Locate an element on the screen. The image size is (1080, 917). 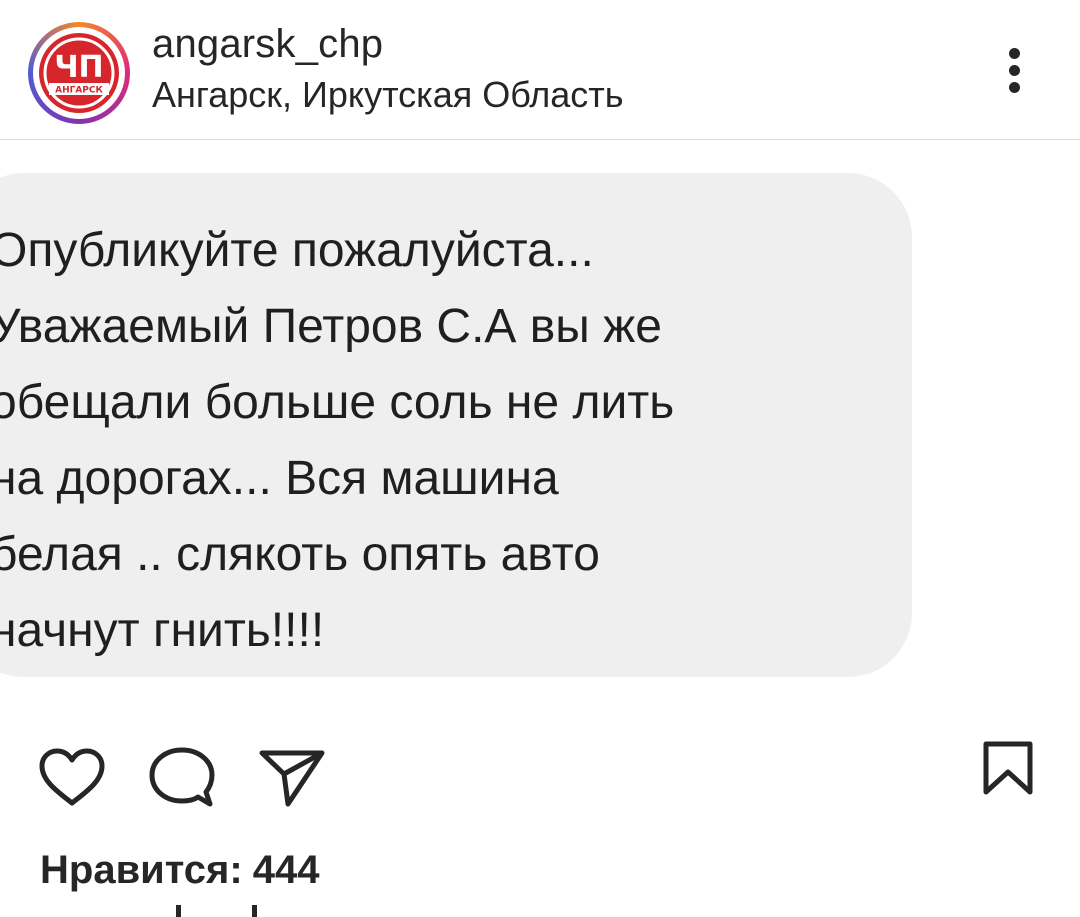
username-link: angarsk_chp is located at coordinates (267, 44).